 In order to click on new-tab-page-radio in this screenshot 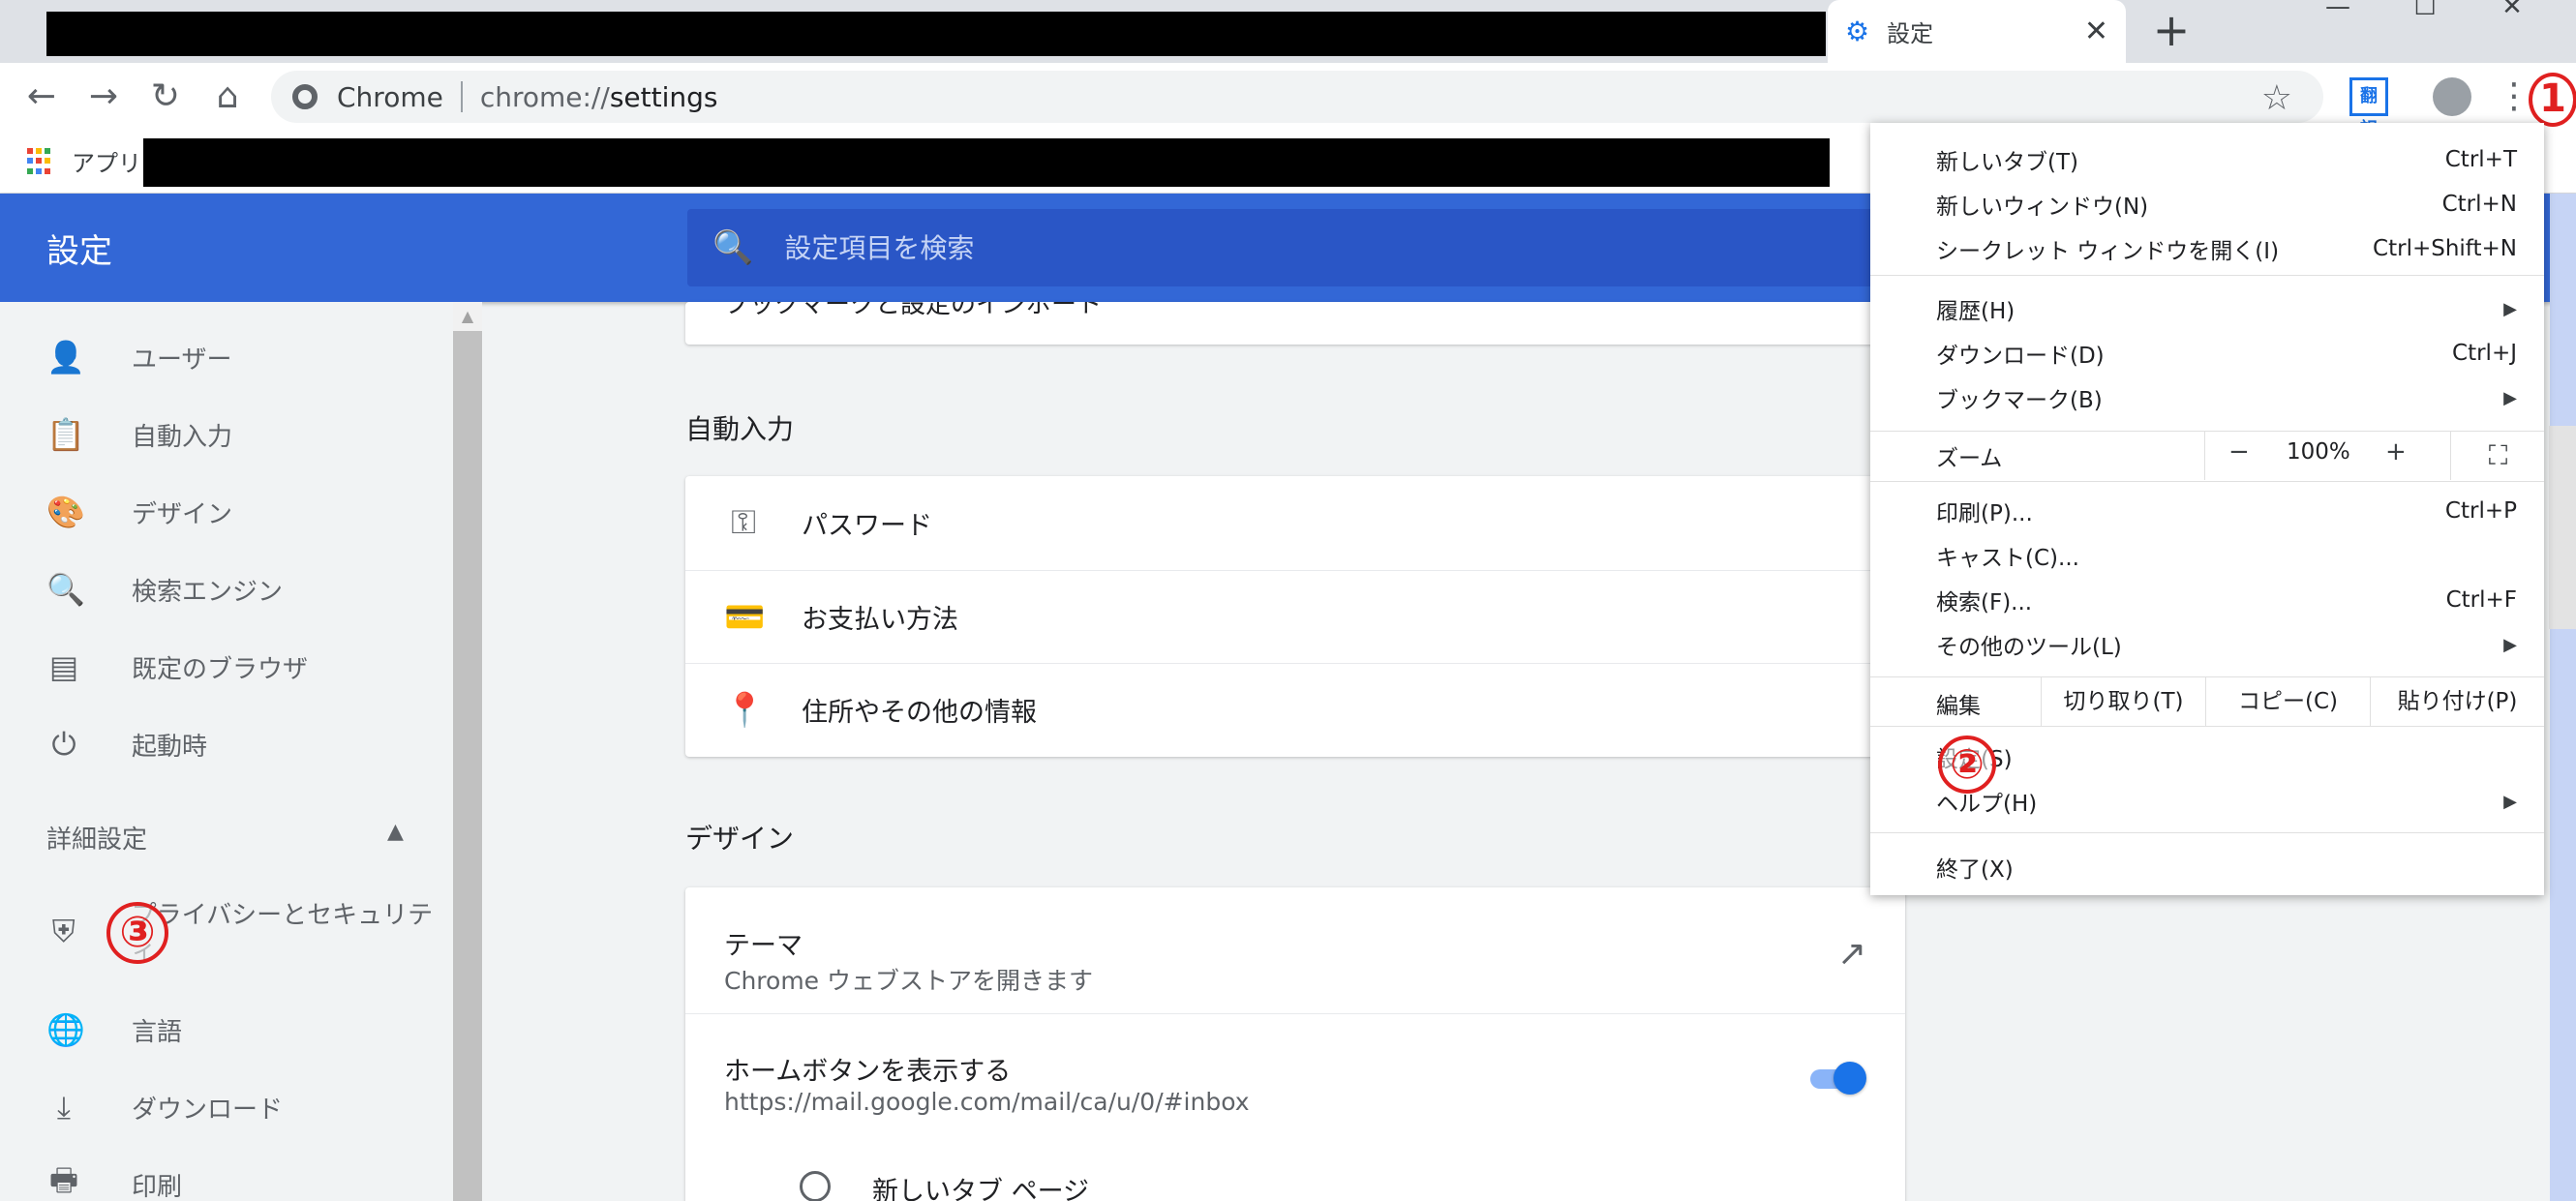, I will do `click(815, 1186)`.